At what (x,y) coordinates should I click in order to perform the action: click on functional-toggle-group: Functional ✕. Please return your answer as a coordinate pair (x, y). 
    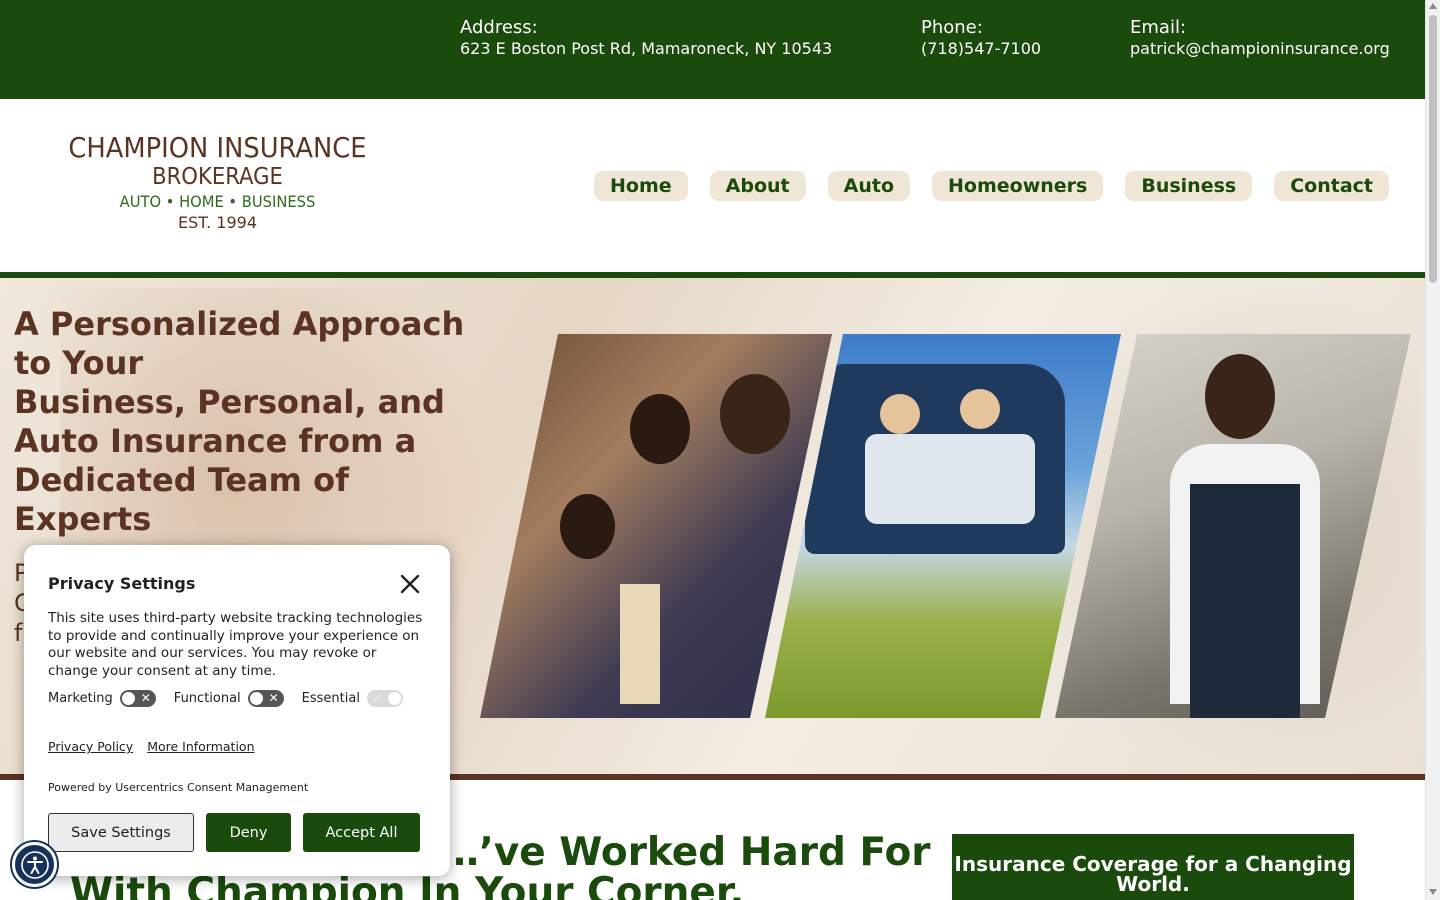
    Looking at the image, I should click on (229, 698).